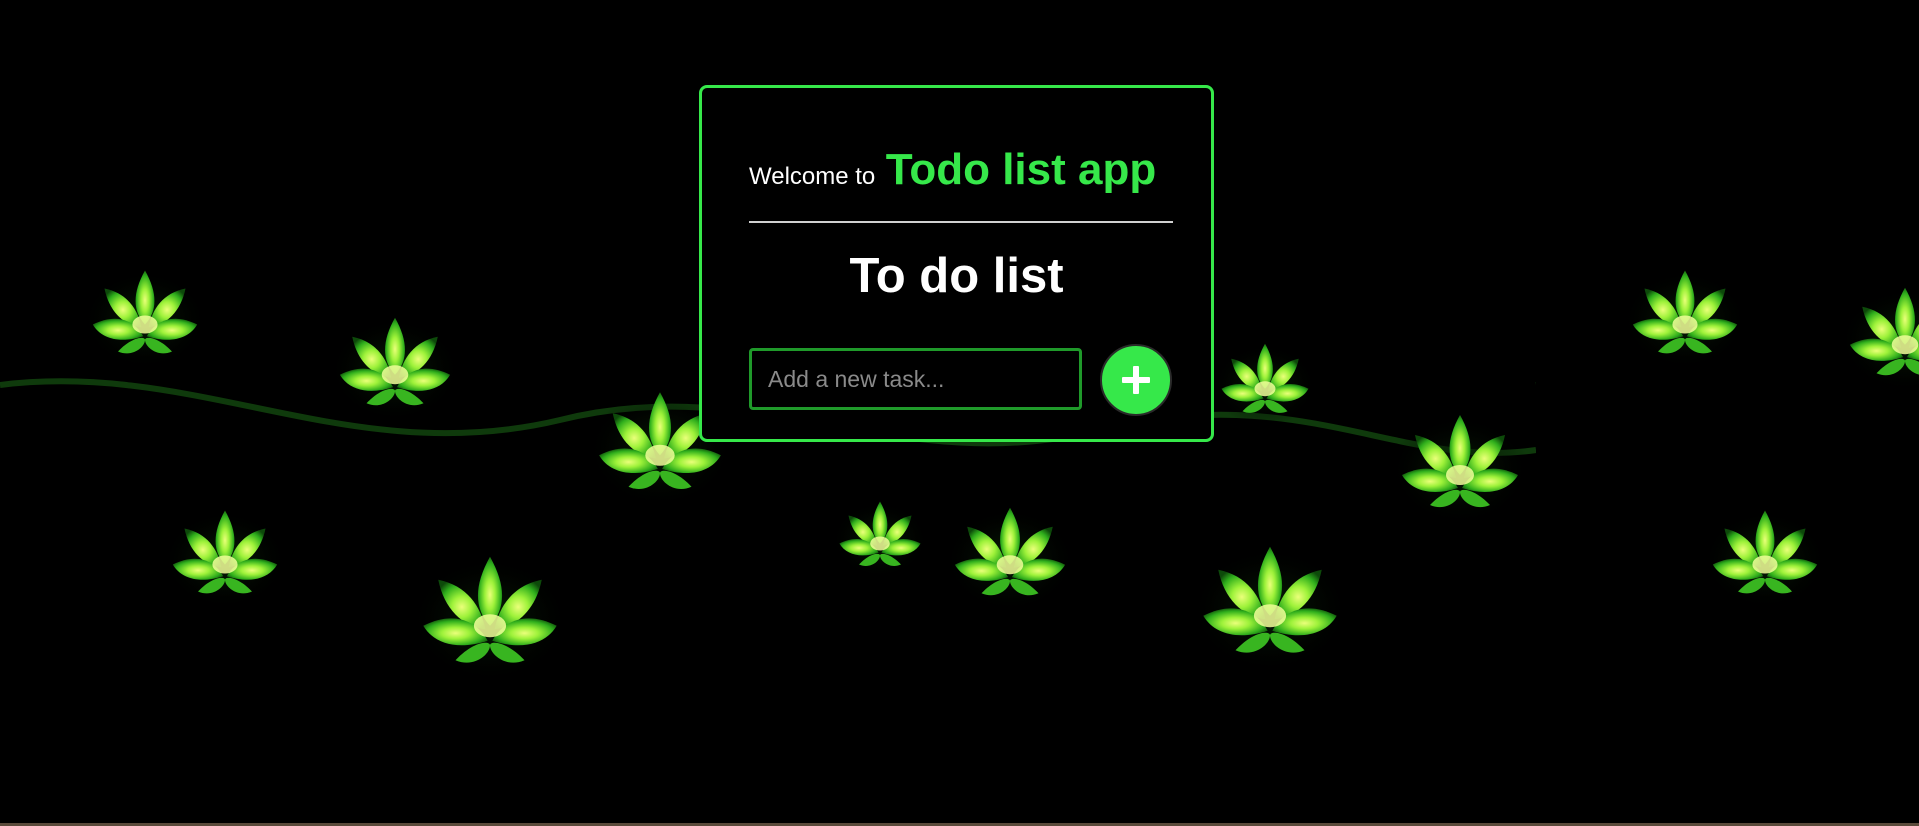  I want to click on add-task-button, so click(1136, 380).